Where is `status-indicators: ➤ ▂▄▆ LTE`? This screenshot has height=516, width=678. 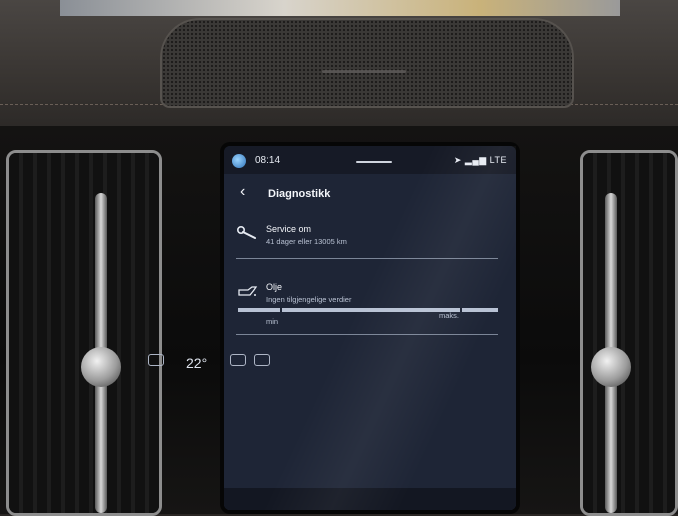 status-indicators: ➤ ▂▄▆ LTE is located at coordinates (480, 160).